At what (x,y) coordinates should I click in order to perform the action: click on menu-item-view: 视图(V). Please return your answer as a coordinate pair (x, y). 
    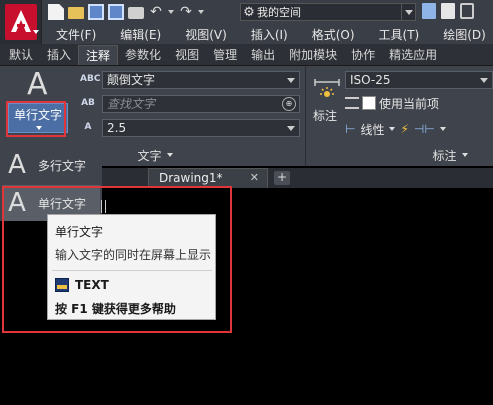
    Looking at the image, I should click on (206, 34).